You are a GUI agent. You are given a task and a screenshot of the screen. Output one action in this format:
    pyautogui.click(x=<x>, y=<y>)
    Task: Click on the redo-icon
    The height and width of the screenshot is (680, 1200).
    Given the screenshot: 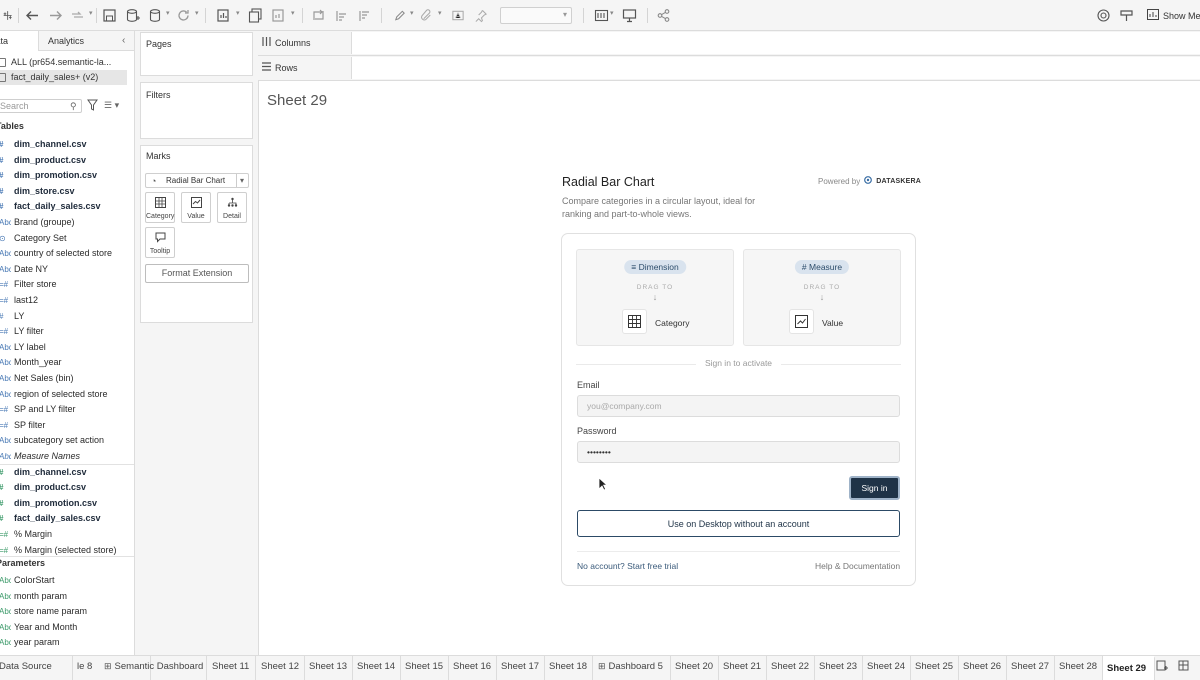 What is the action you would take?
    pyautogui.click(x=55, y=15)
    